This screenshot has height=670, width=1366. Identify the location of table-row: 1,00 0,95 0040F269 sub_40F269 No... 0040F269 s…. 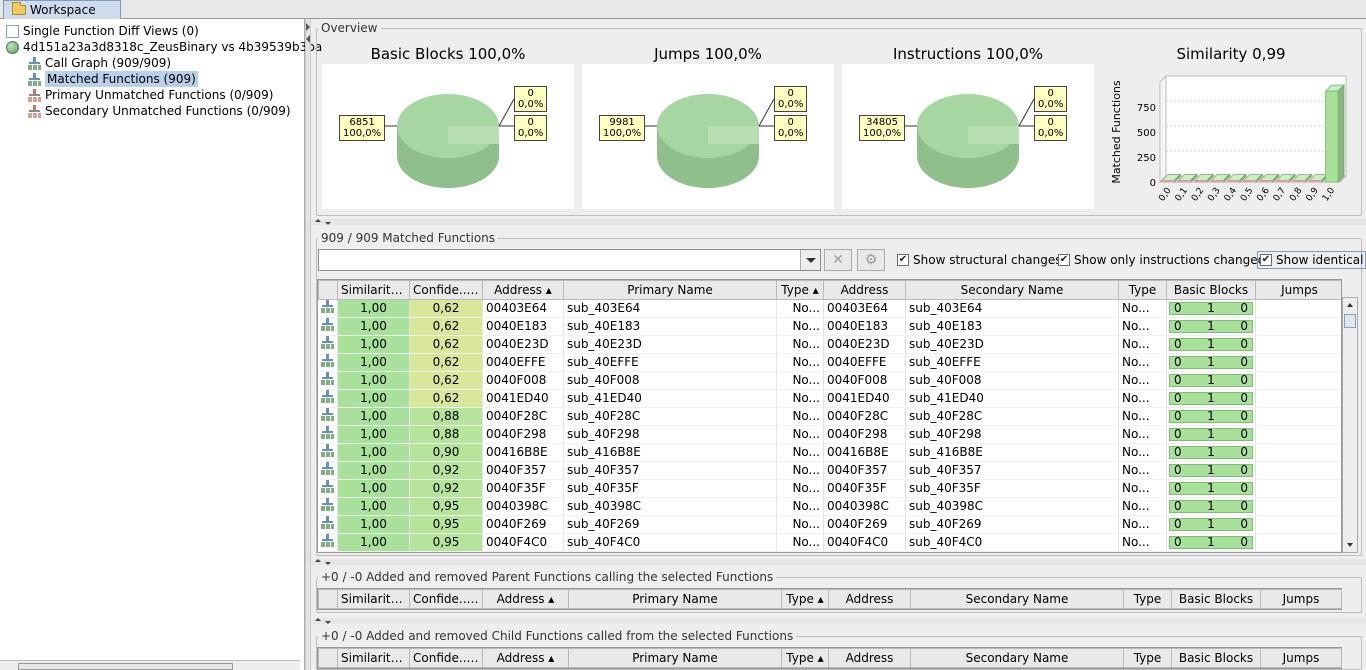
(829, 524).